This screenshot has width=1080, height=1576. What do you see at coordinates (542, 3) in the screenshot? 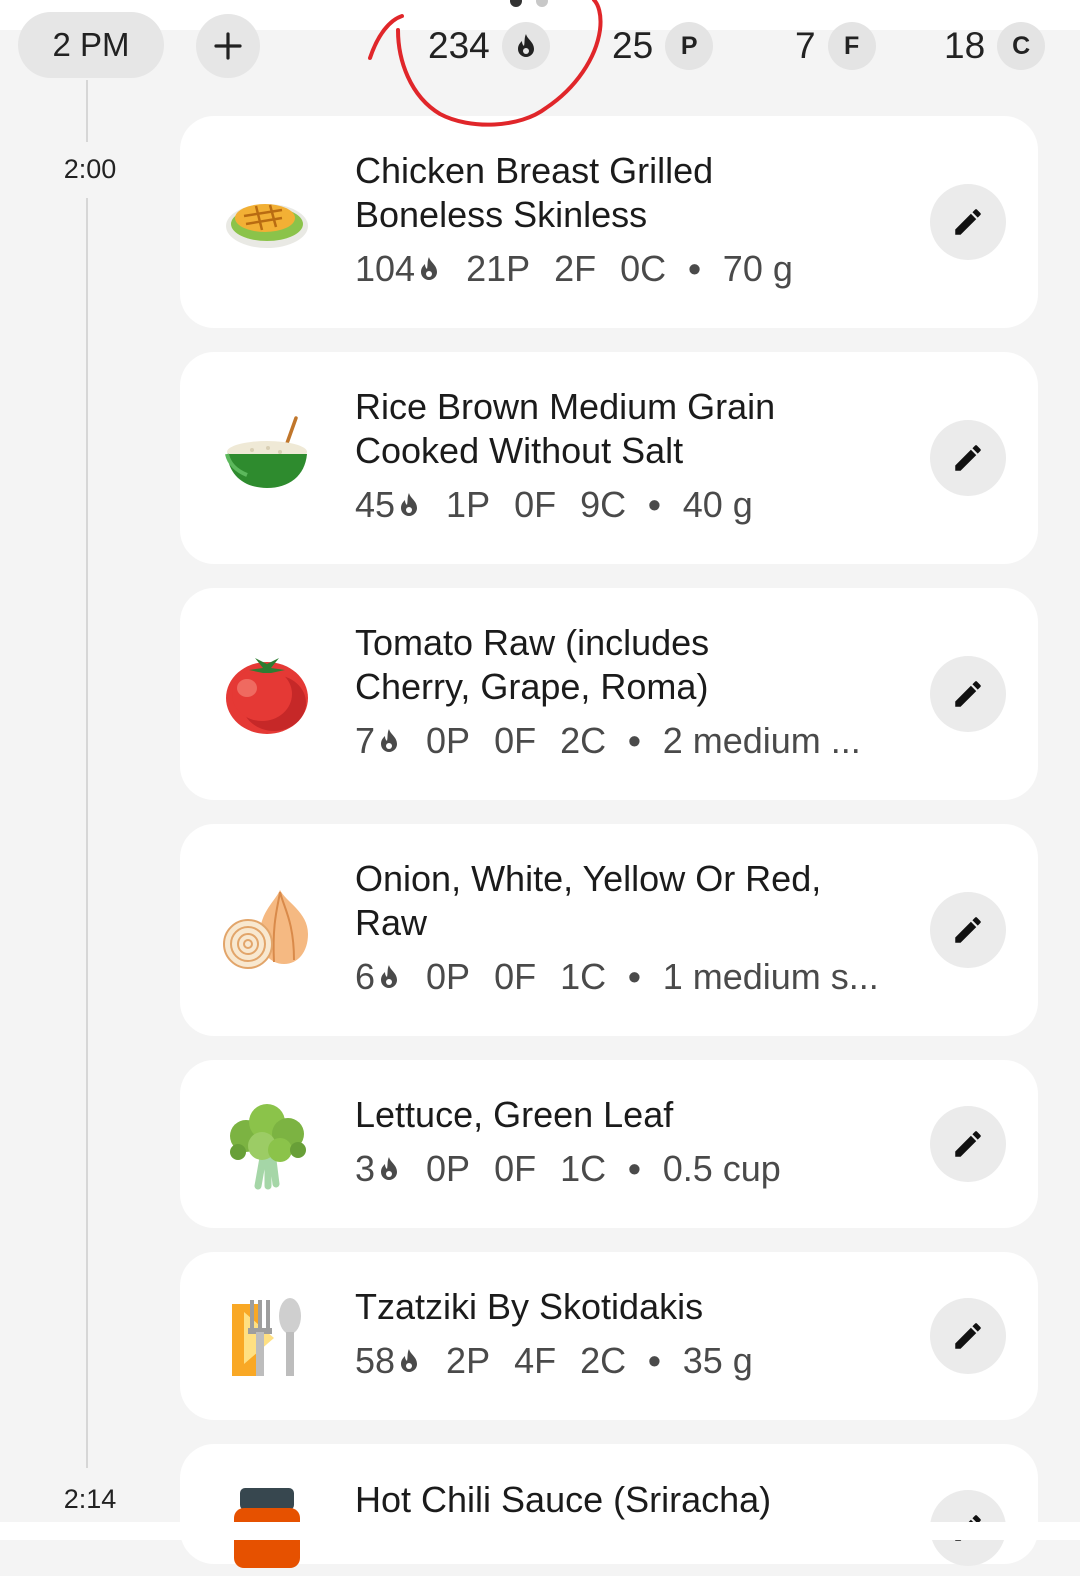
I see `page-dot` at bounding box center [542, 3].